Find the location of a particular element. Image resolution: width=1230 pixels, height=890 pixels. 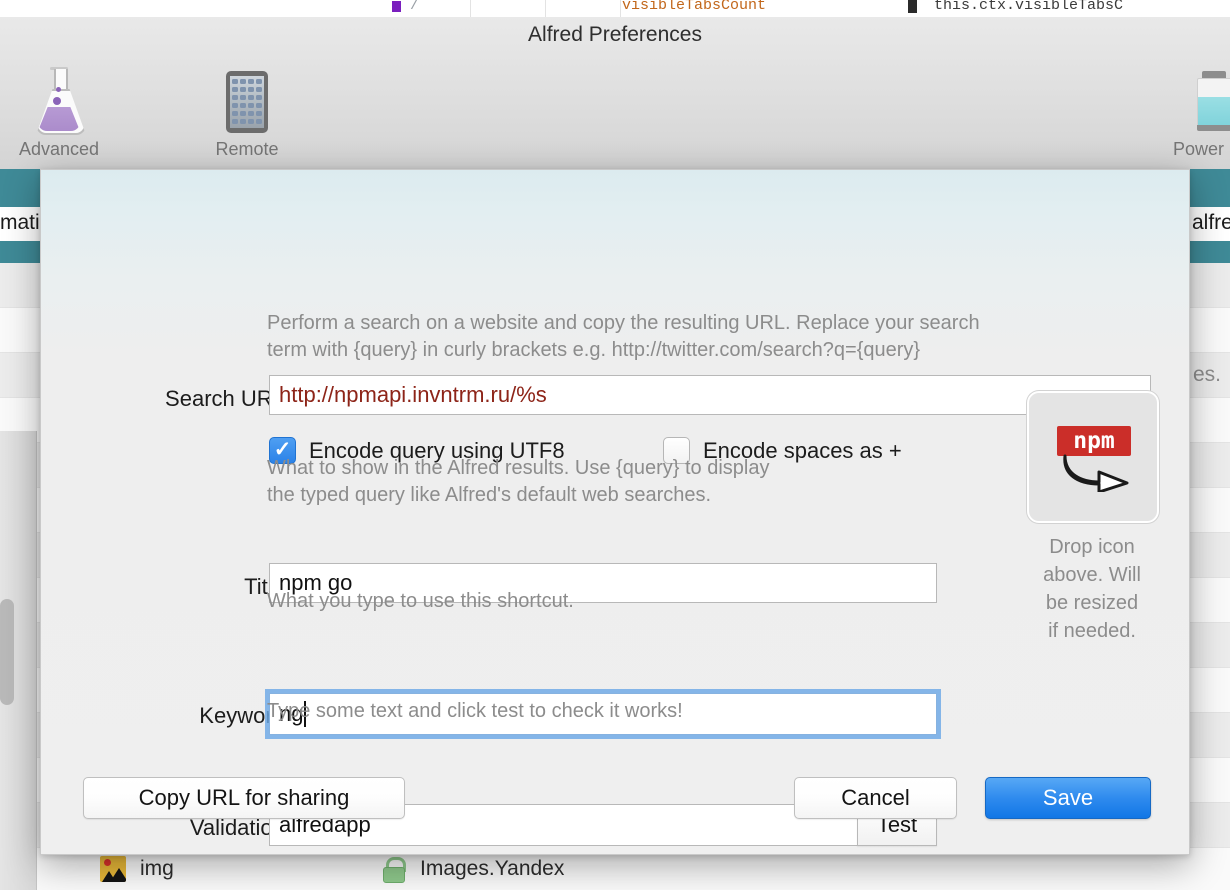

row-right-truncated-text: alfre is located at coordinates (1211, 222).